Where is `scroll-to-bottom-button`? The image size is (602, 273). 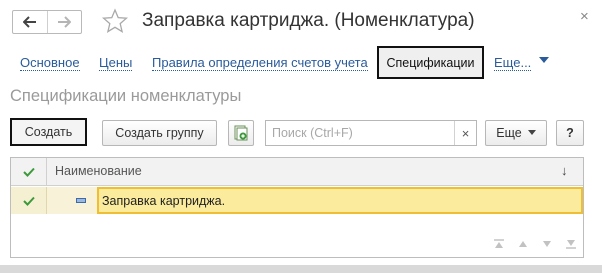 scroll-to-bottom-button is located at coordinates (571, 244).